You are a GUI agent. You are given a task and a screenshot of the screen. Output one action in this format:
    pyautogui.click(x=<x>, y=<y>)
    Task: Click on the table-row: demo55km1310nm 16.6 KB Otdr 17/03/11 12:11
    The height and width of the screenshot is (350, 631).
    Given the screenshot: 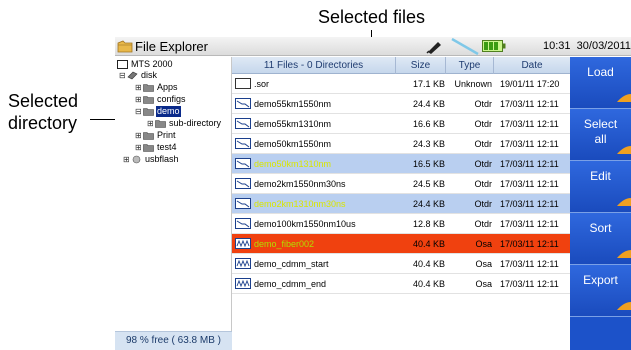 What is the action you would take?
    pyautogui.click(x=401, y=124)
    